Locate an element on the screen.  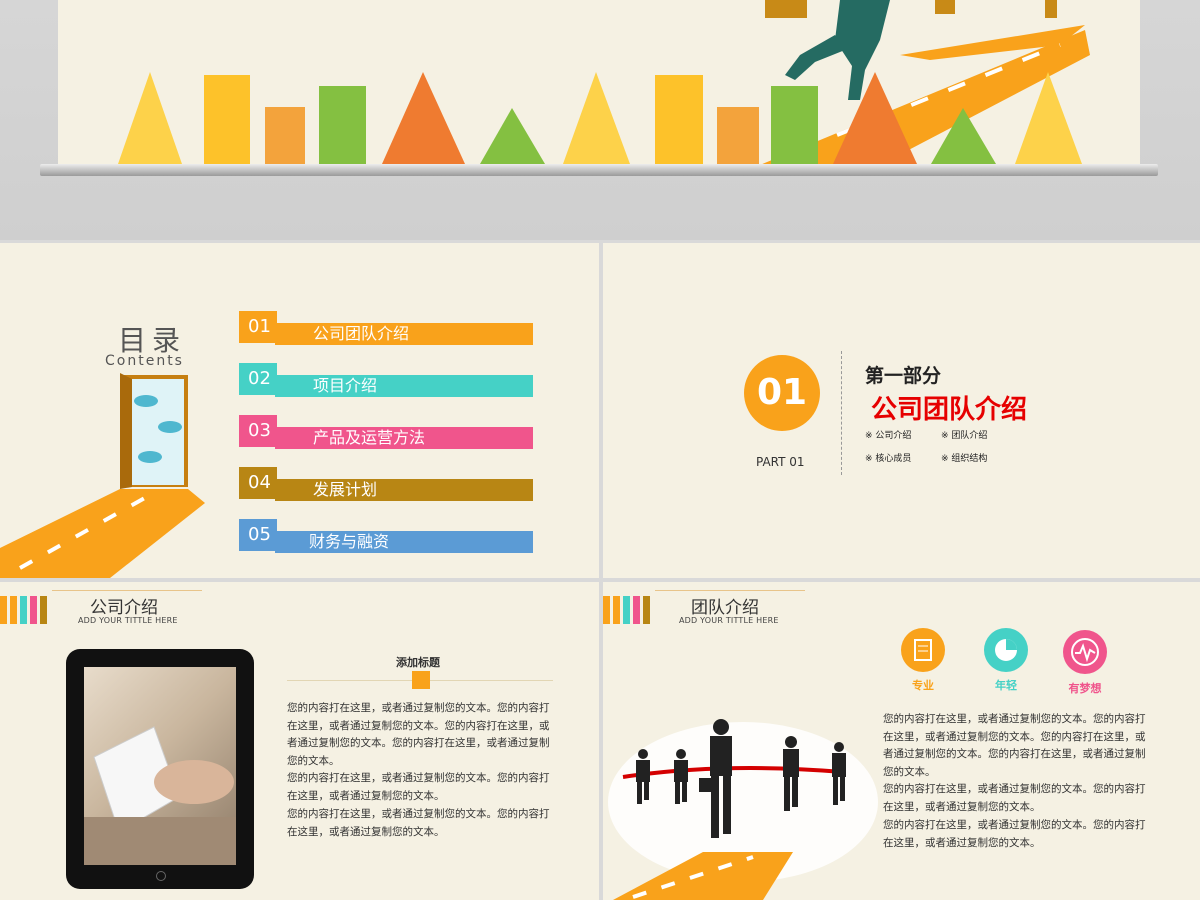
page-title: 公司介绍 is located at coordinates (124, 608).